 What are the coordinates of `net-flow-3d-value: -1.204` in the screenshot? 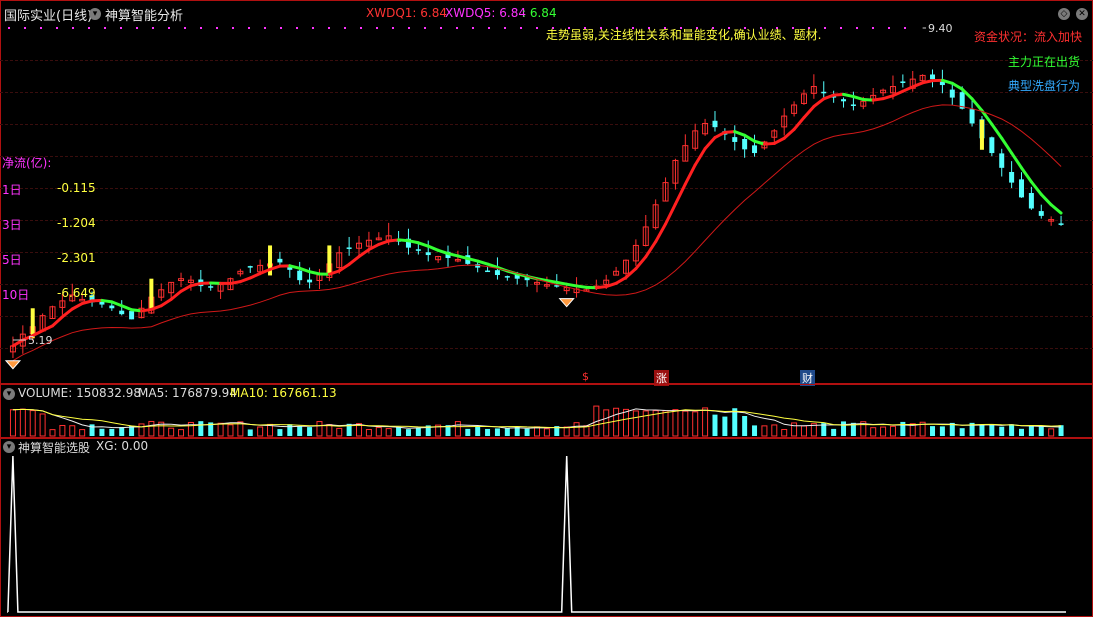 It's located at (76, 223).